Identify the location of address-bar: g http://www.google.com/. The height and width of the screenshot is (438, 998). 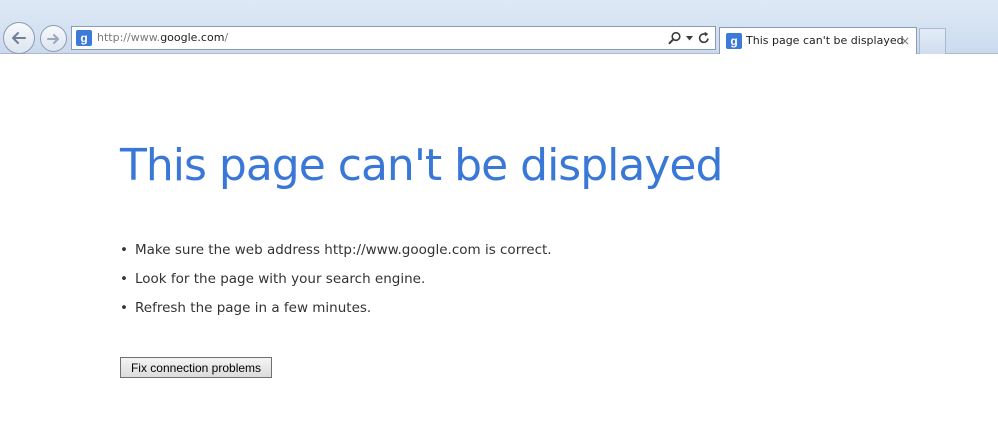
(393, 38).